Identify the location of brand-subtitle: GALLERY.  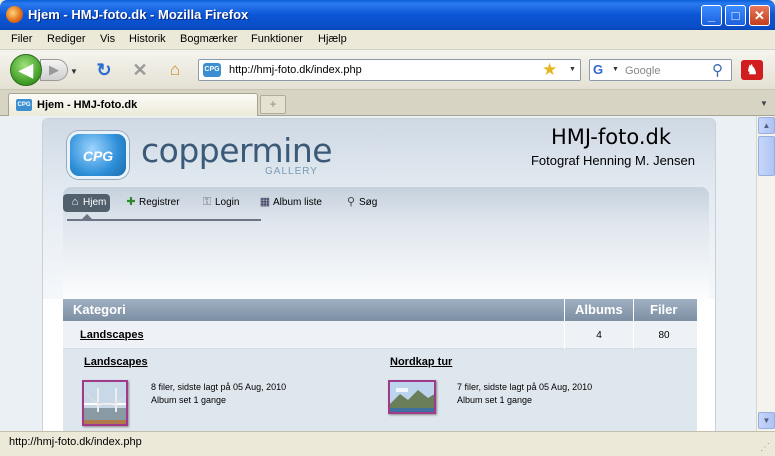
(291, 171).